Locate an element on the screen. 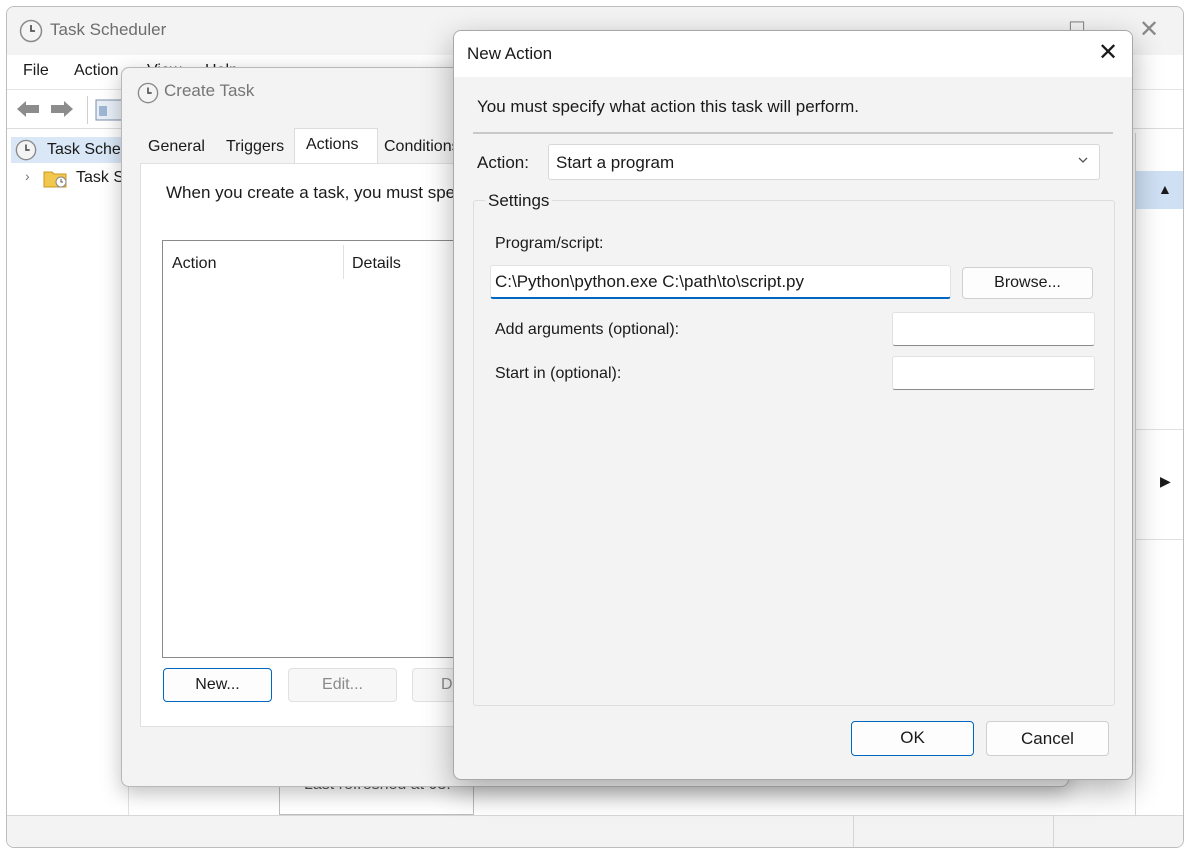 The image size is (1188, 852). title-bar: New Action ✕ is located at coordinates (793, 54).